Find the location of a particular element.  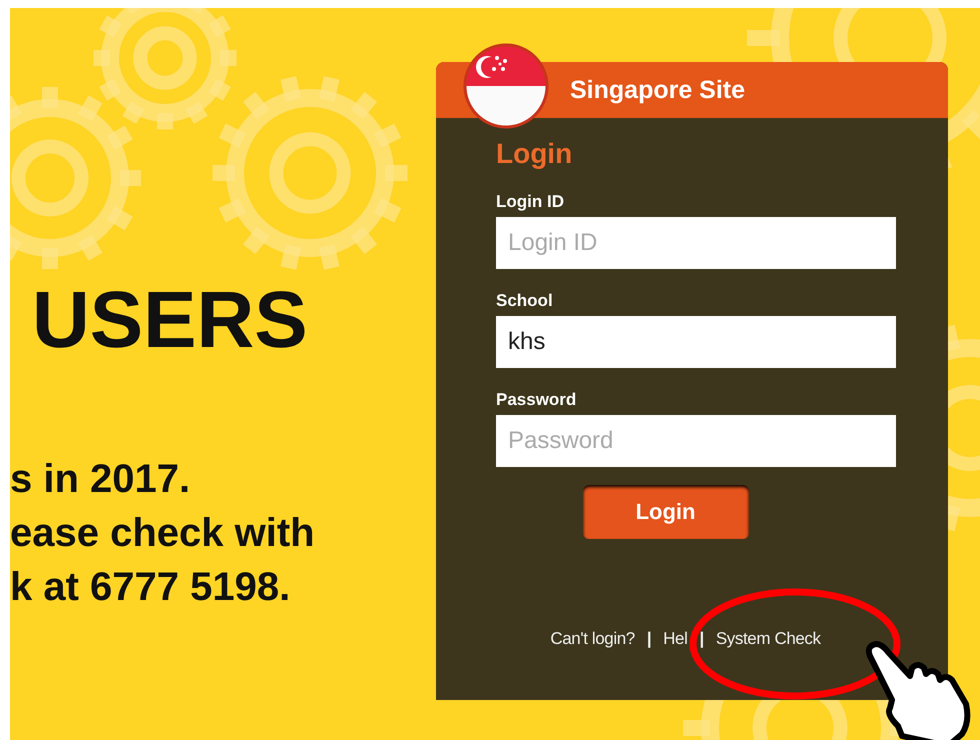

login-title: Login is located at coordinates (535, 154).